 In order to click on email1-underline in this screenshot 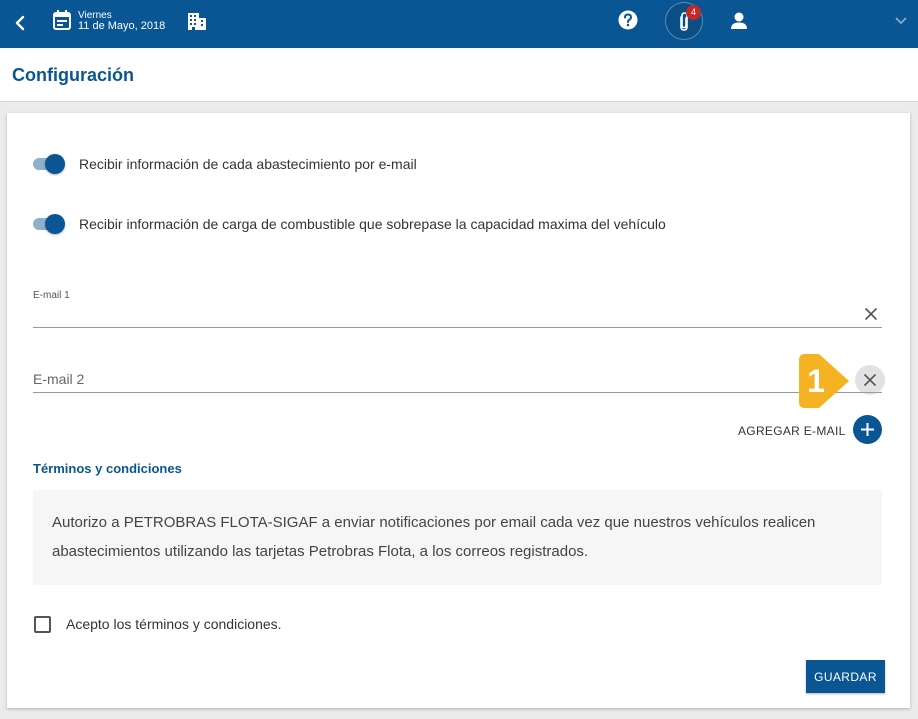, I will do `click(457, 327)`.